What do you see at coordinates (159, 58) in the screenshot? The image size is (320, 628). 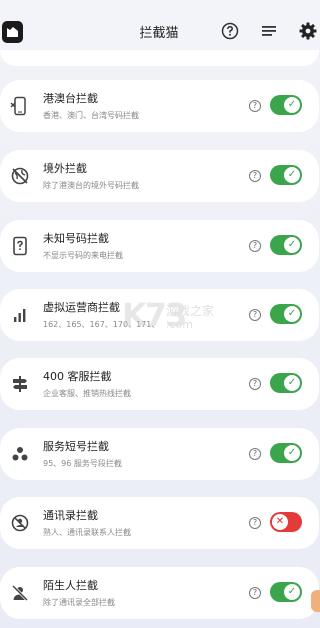 I see `previous-card-edge` at bounding box center [159, 58].